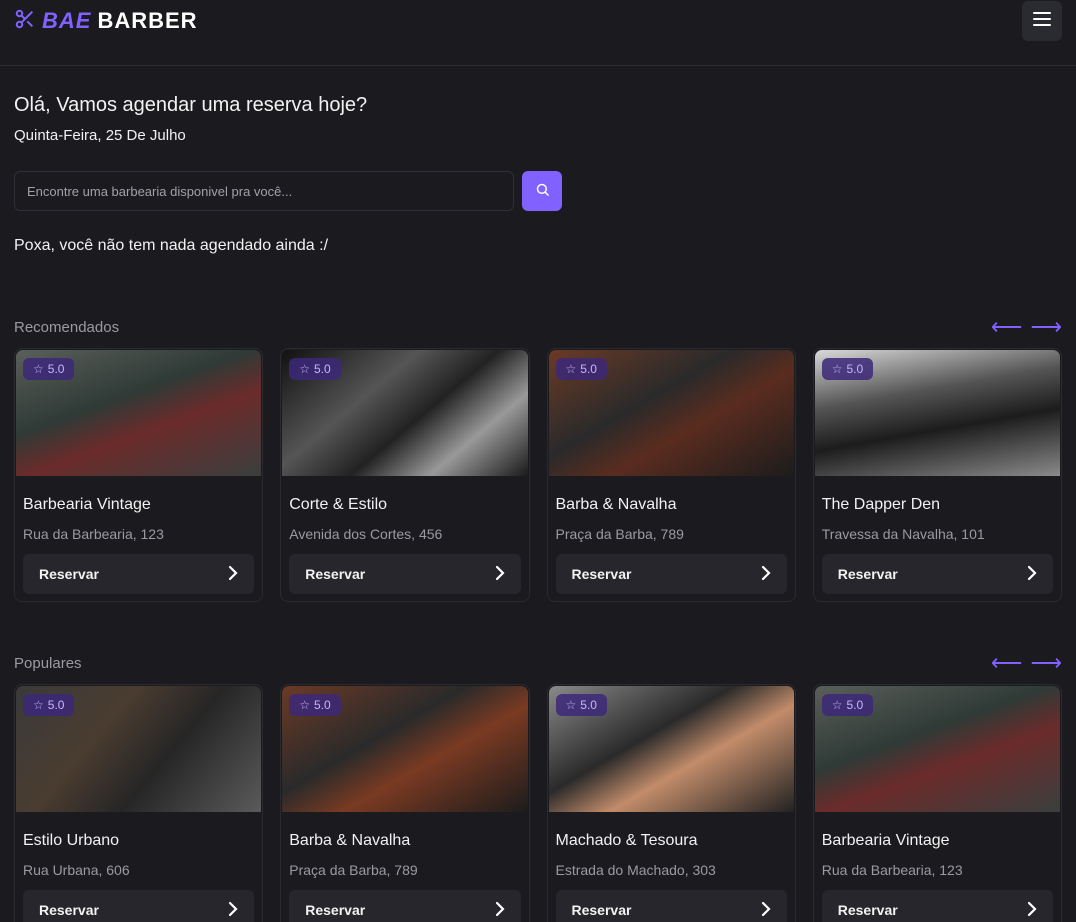 The width and height of the screenshot is (1076, 922). Describe the element at coordinates (538, 327) in the screenshot. I see `recommended-section-header: Recomendados ⟵ ⟶` at that location.